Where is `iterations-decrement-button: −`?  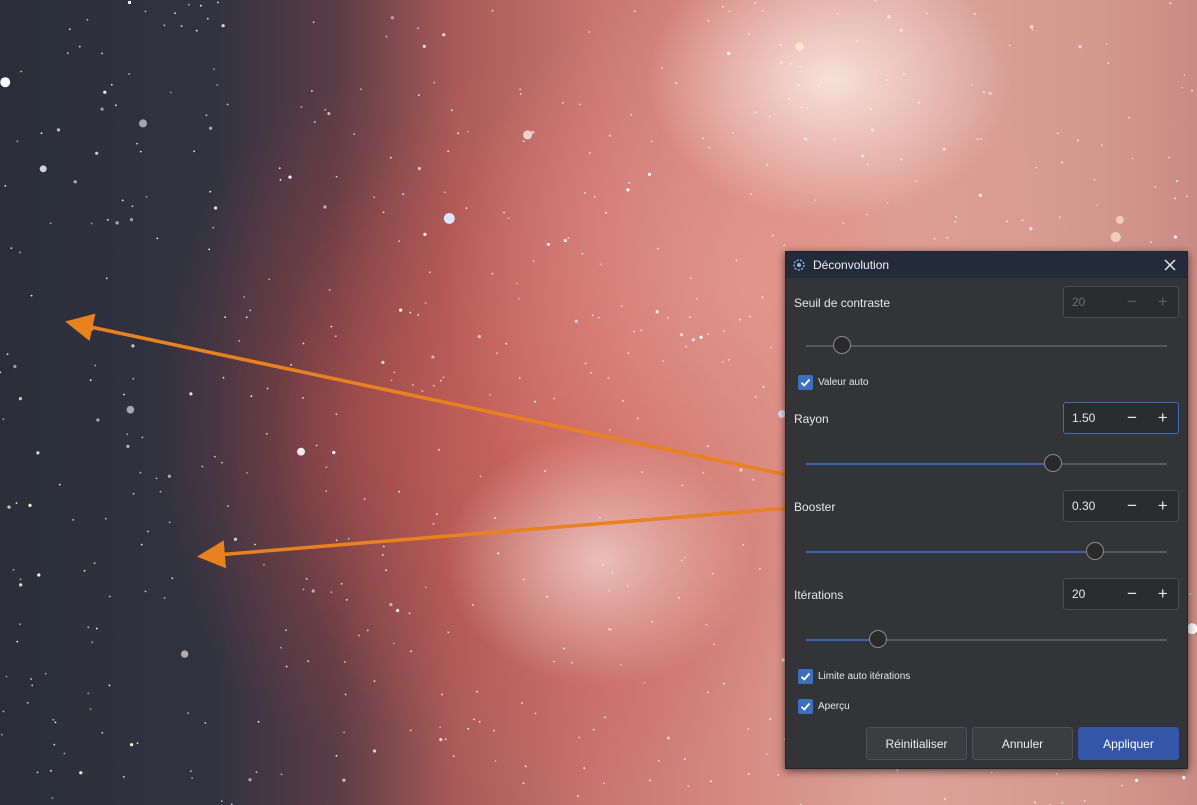
iterations-decrement-button: − is located at coordinates (1132, 594).